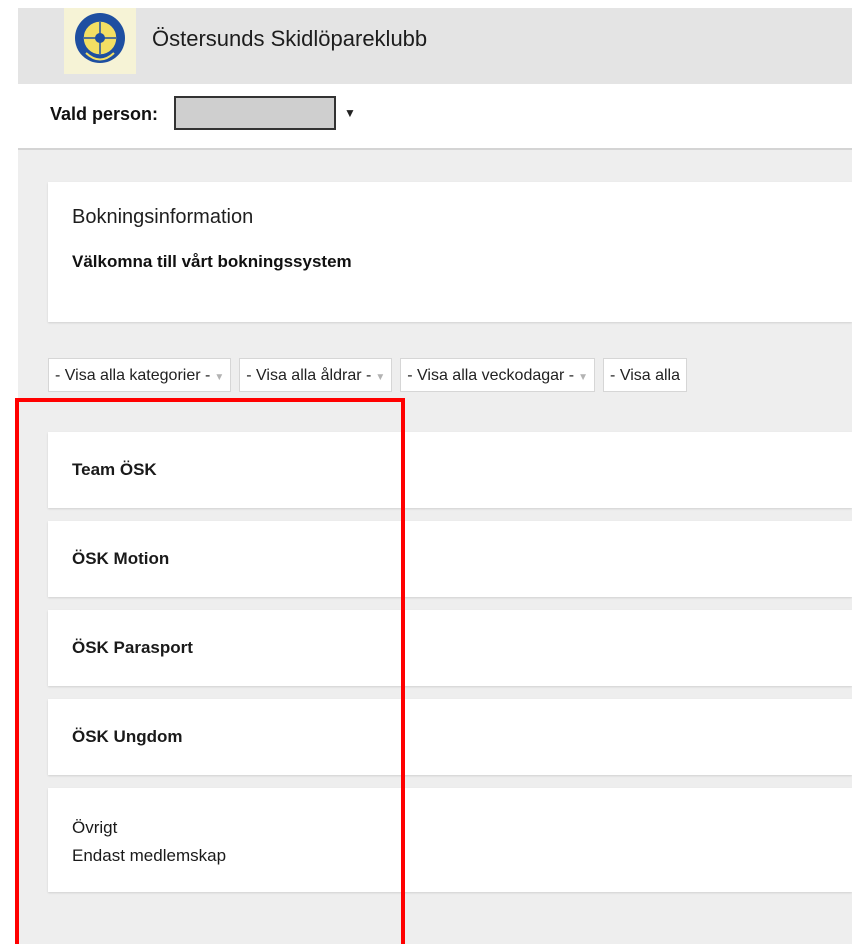 This screenshot has width=852, height=944. Describe the element at coordinates (100, 41) in the screenshot. I see `club-logo-icon` at that location.